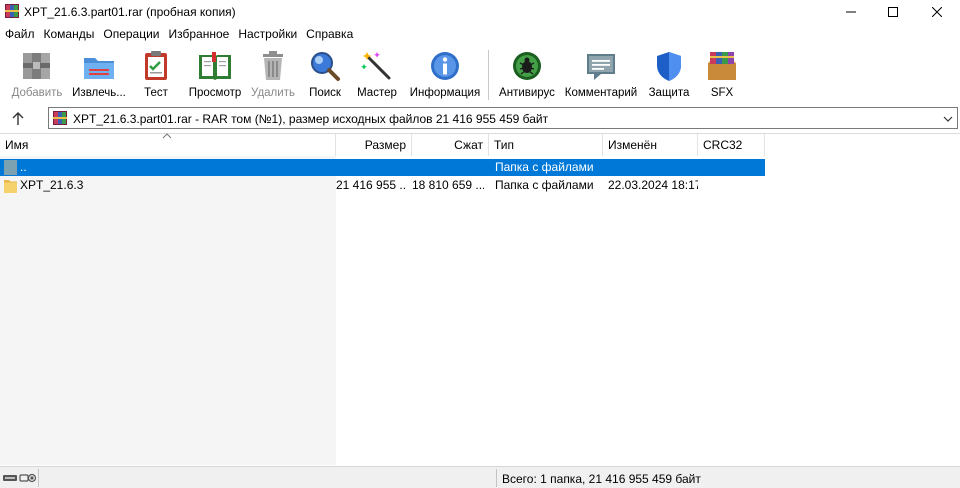 The image size is (960, 488). I want to click on row-name: .., so click(23, 167).